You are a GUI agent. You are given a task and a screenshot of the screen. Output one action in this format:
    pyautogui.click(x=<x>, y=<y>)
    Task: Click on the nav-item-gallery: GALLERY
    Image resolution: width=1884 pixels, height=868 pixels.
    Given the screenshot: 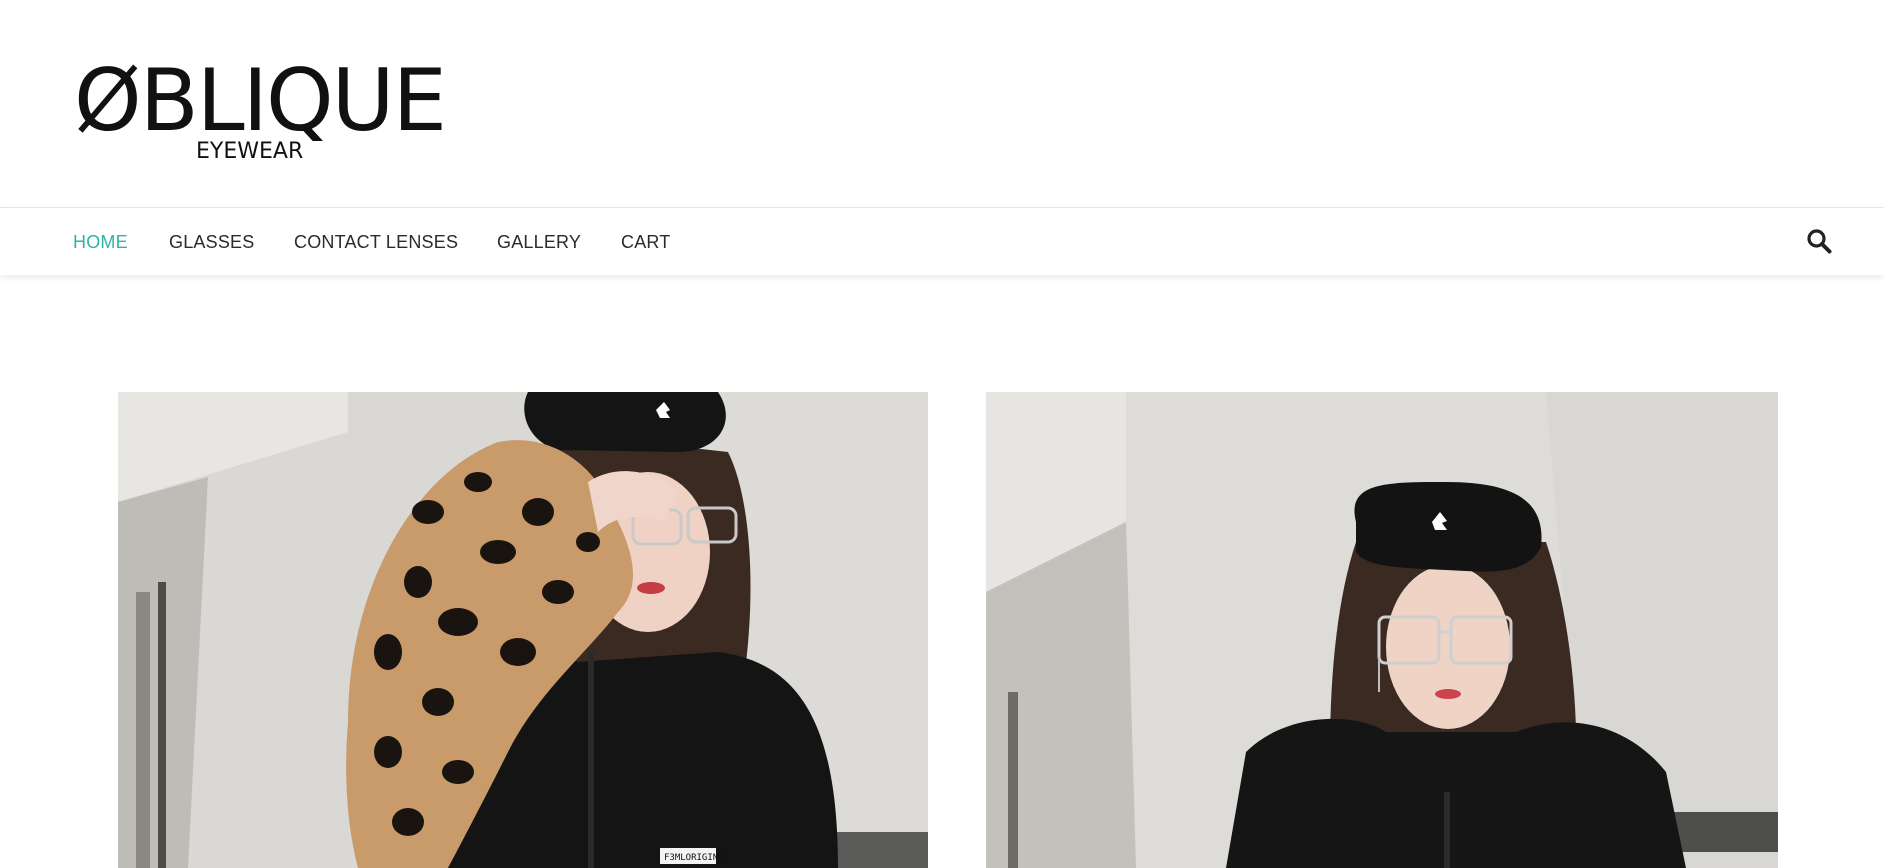 What is the action you would take?
    pyautogui.click(x=539, y=242)
    